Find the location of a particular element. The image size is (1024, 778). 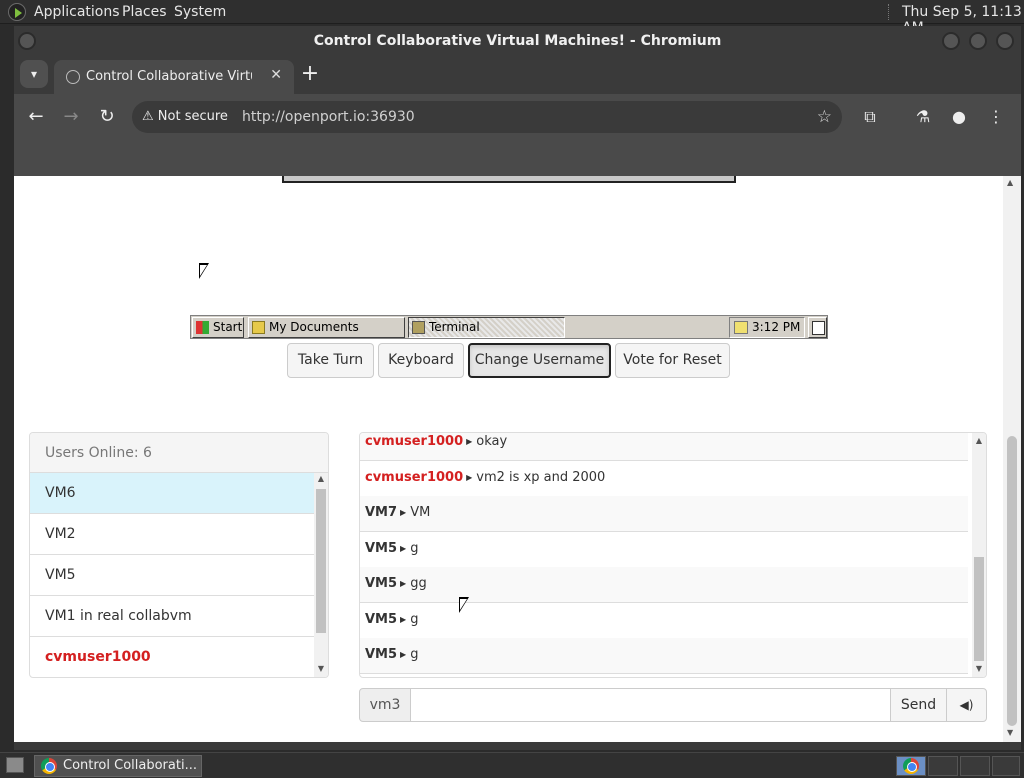

globe-icon is located at coordinates (73, 77).